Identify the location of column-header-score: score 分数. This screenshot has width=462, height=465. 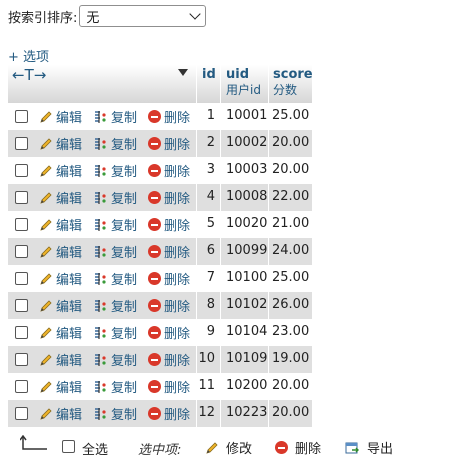
(293, 82).